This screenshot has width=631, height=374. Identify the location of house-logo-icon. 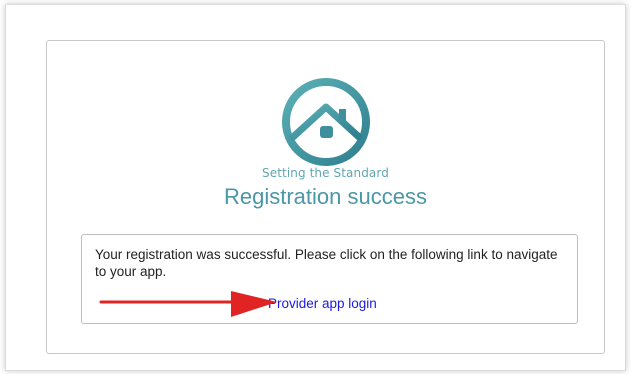
(326, 122).